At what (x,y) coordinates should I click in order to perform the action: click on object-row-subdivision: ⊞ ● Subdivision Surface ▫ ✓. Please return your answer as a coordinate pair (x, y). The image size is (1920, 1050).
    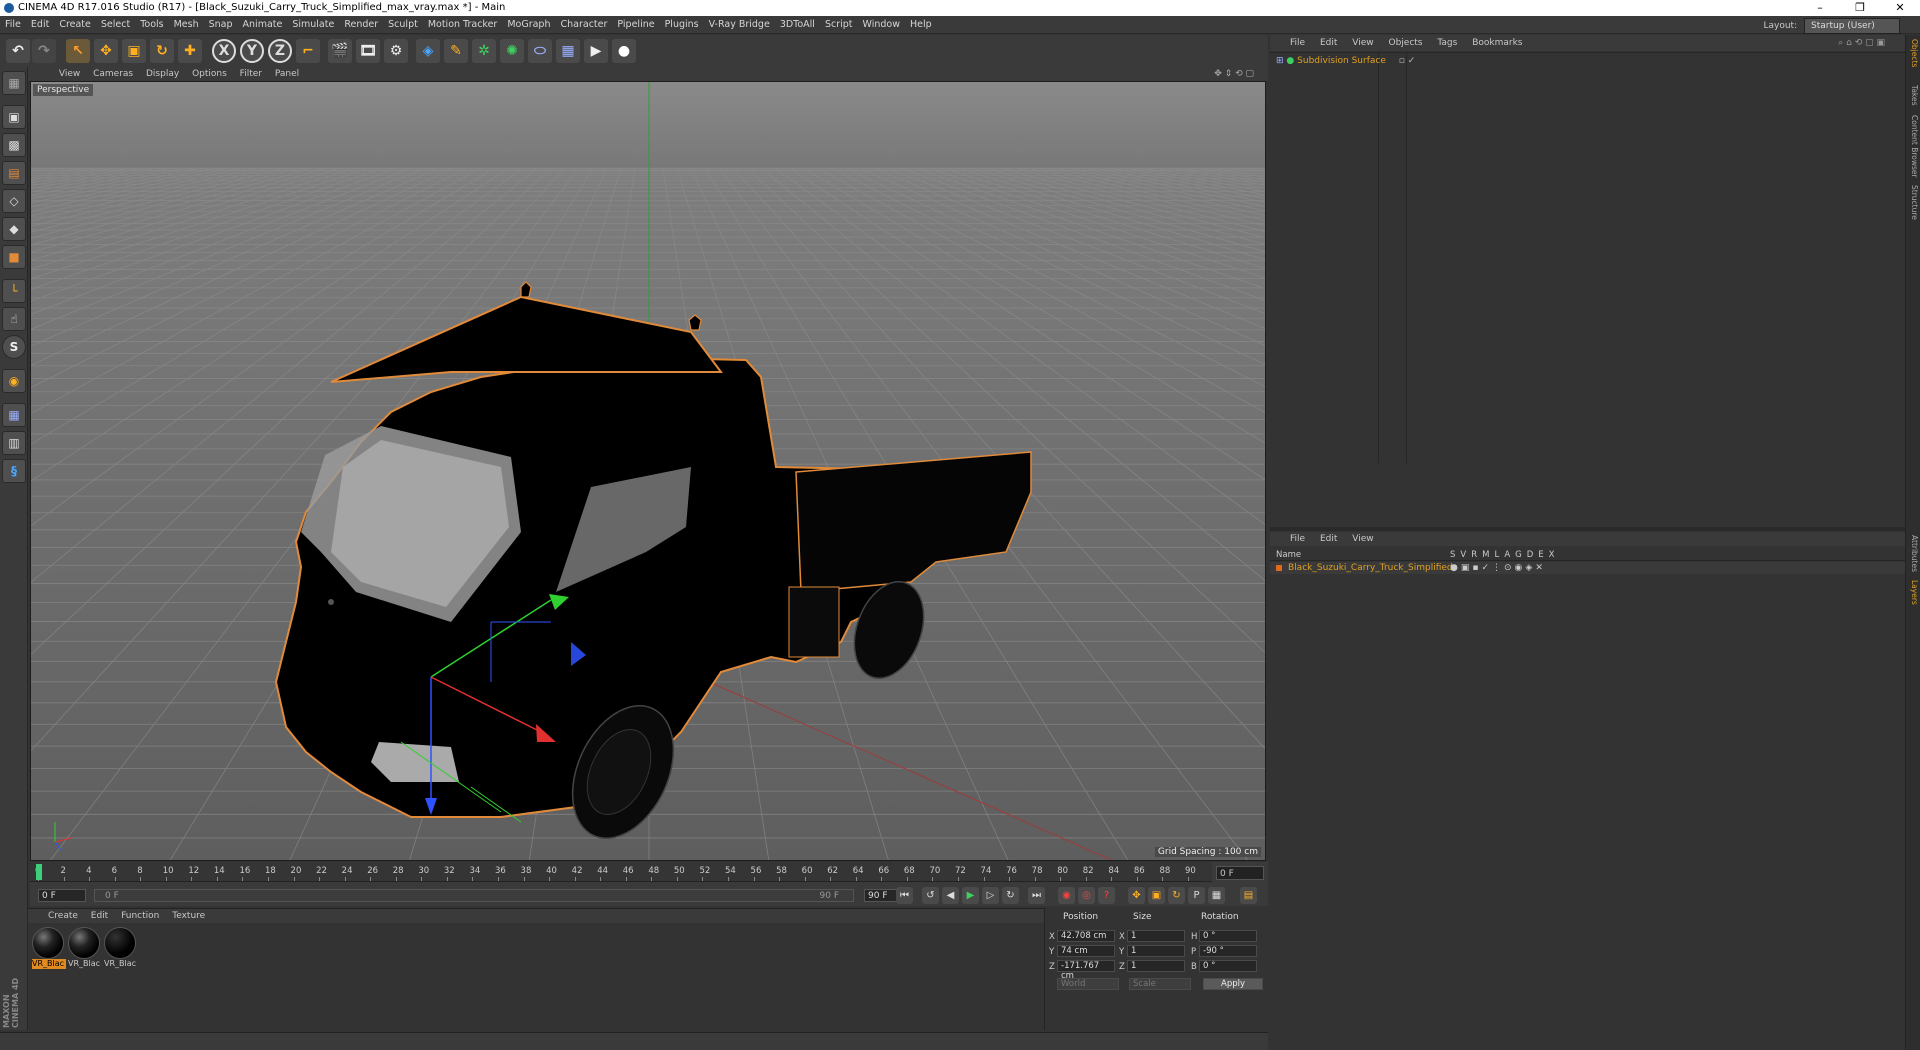
    Looking at the image, I should click on (1345, 61).